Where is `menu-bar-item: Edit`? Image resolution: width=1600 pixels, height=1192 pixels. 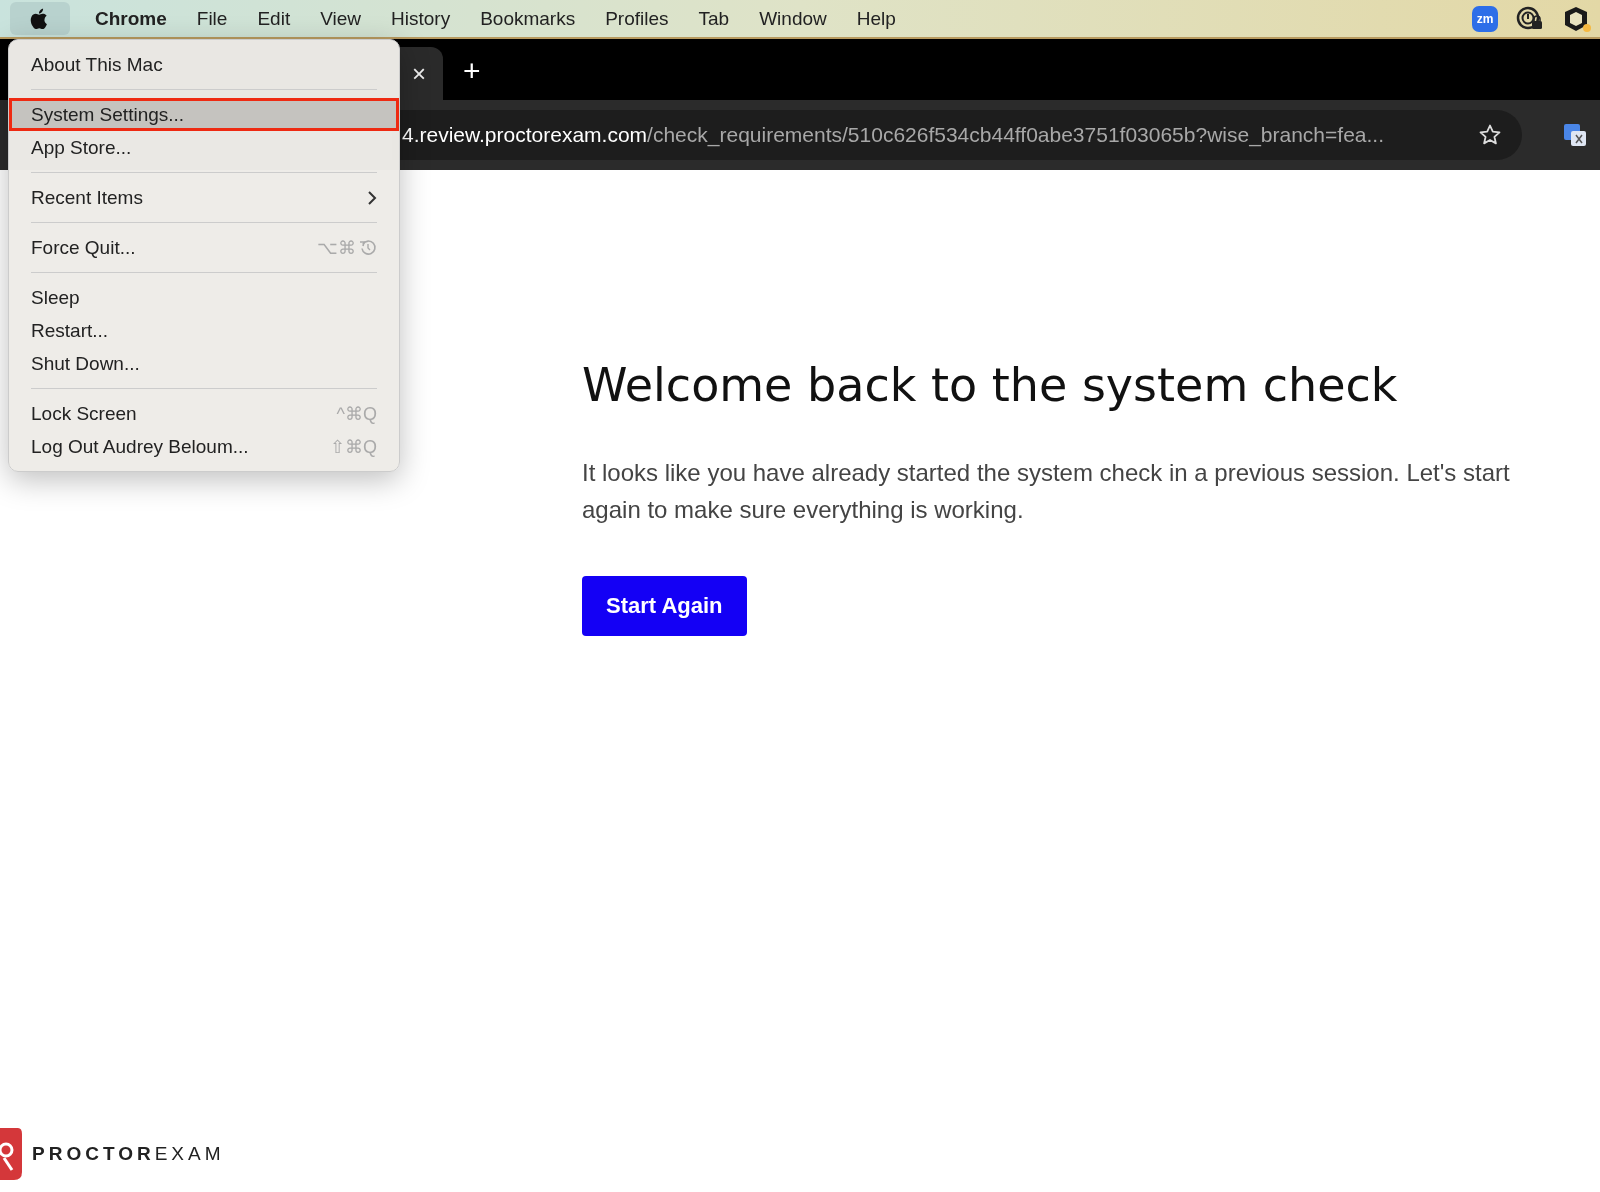 menu-bar-item: Edit is located at coordinates (274, 18).